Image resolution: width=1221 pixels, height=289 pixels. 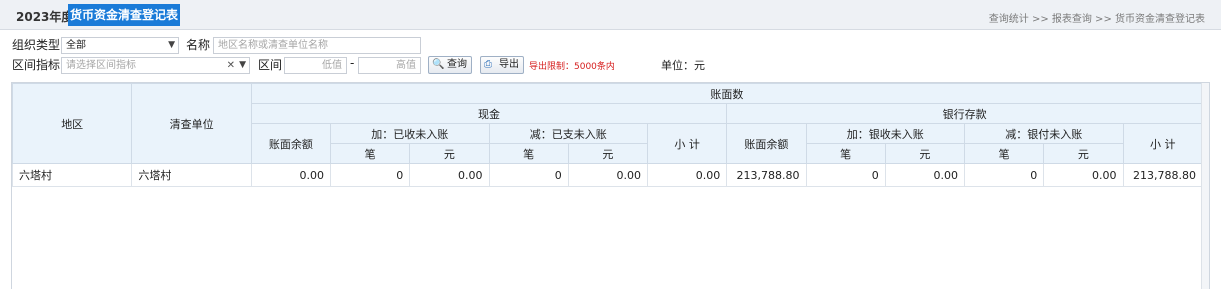 I want to click on col-header-bank-sub: 减：银付未入账, so click(x=1044, y=133).